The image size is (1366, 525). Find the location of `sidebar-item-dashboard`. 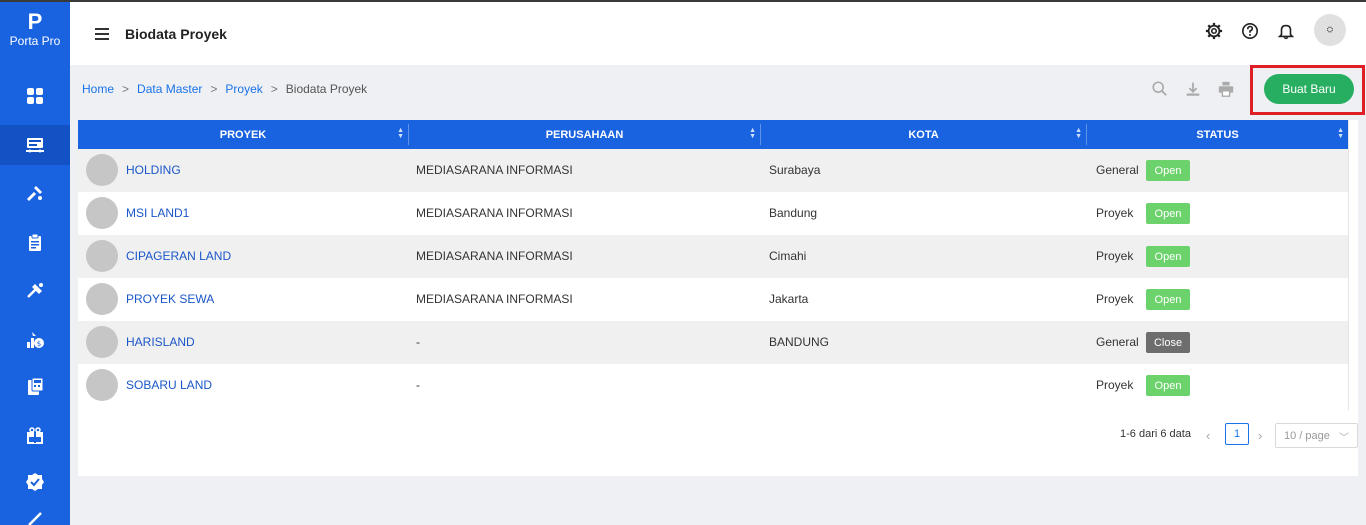

sidebar-item-dashboard is located at coordinates (35, 96).